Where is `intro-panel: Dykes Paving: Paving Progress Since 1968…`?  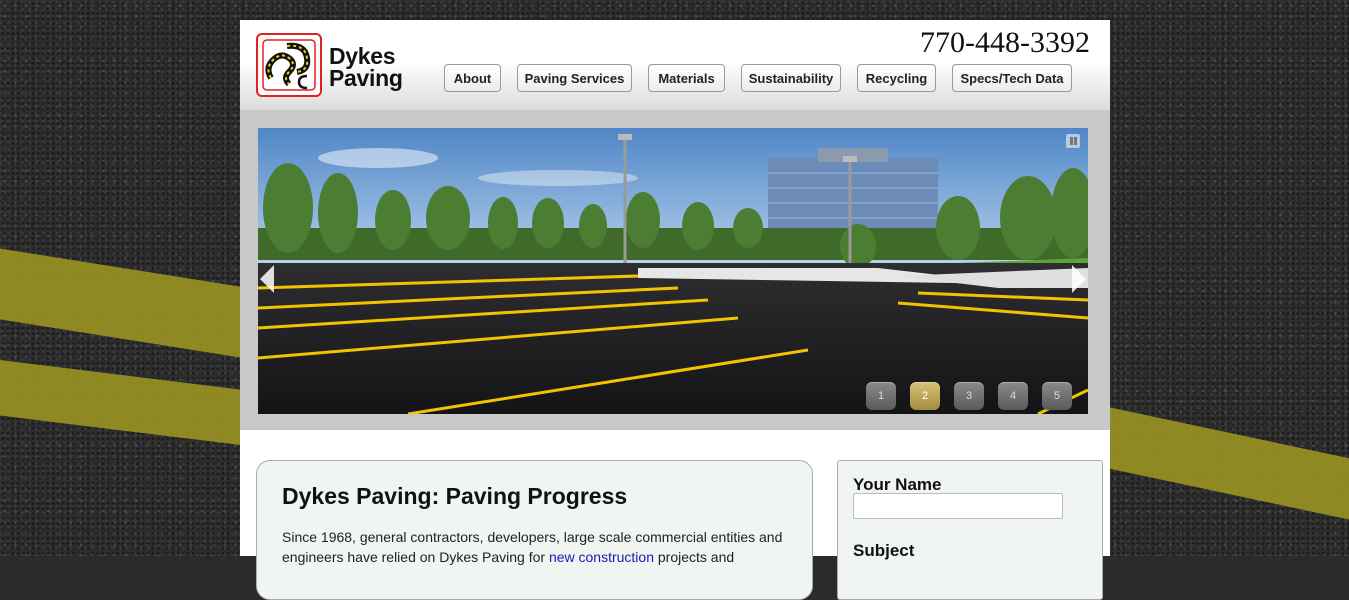
intro-panel: Dykes Paving: Paving Progress Since 1968… is located at coordinates (534, 530).